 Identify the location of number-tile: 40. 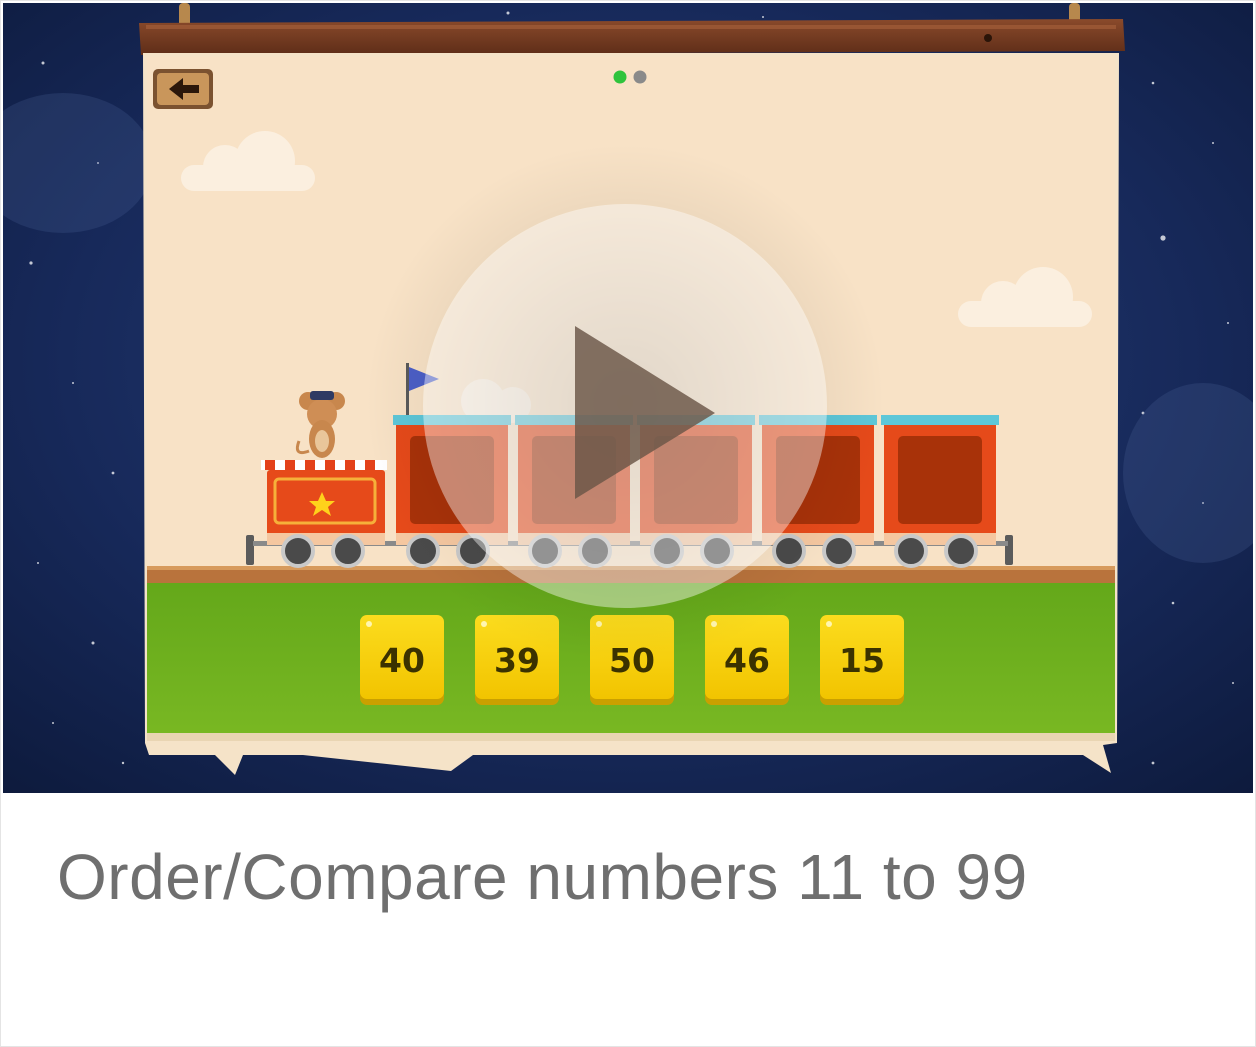
(402, 660).